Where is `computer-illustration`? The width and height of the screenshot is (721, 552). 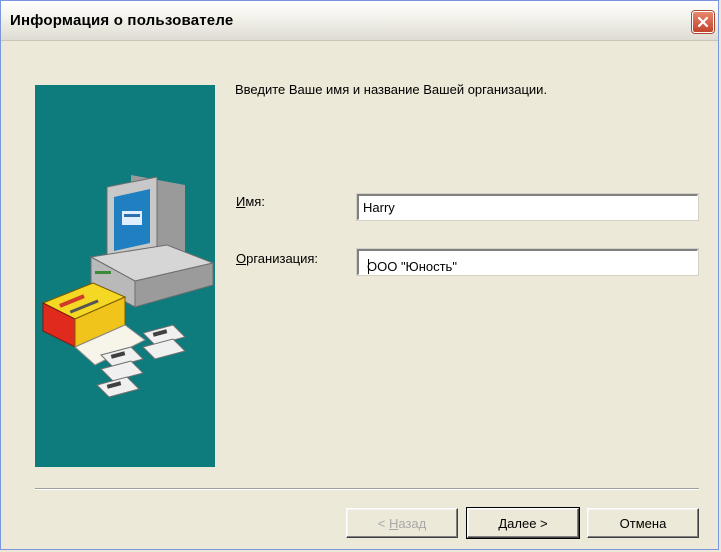 computer-illustration is located at coordinates (128, 286).